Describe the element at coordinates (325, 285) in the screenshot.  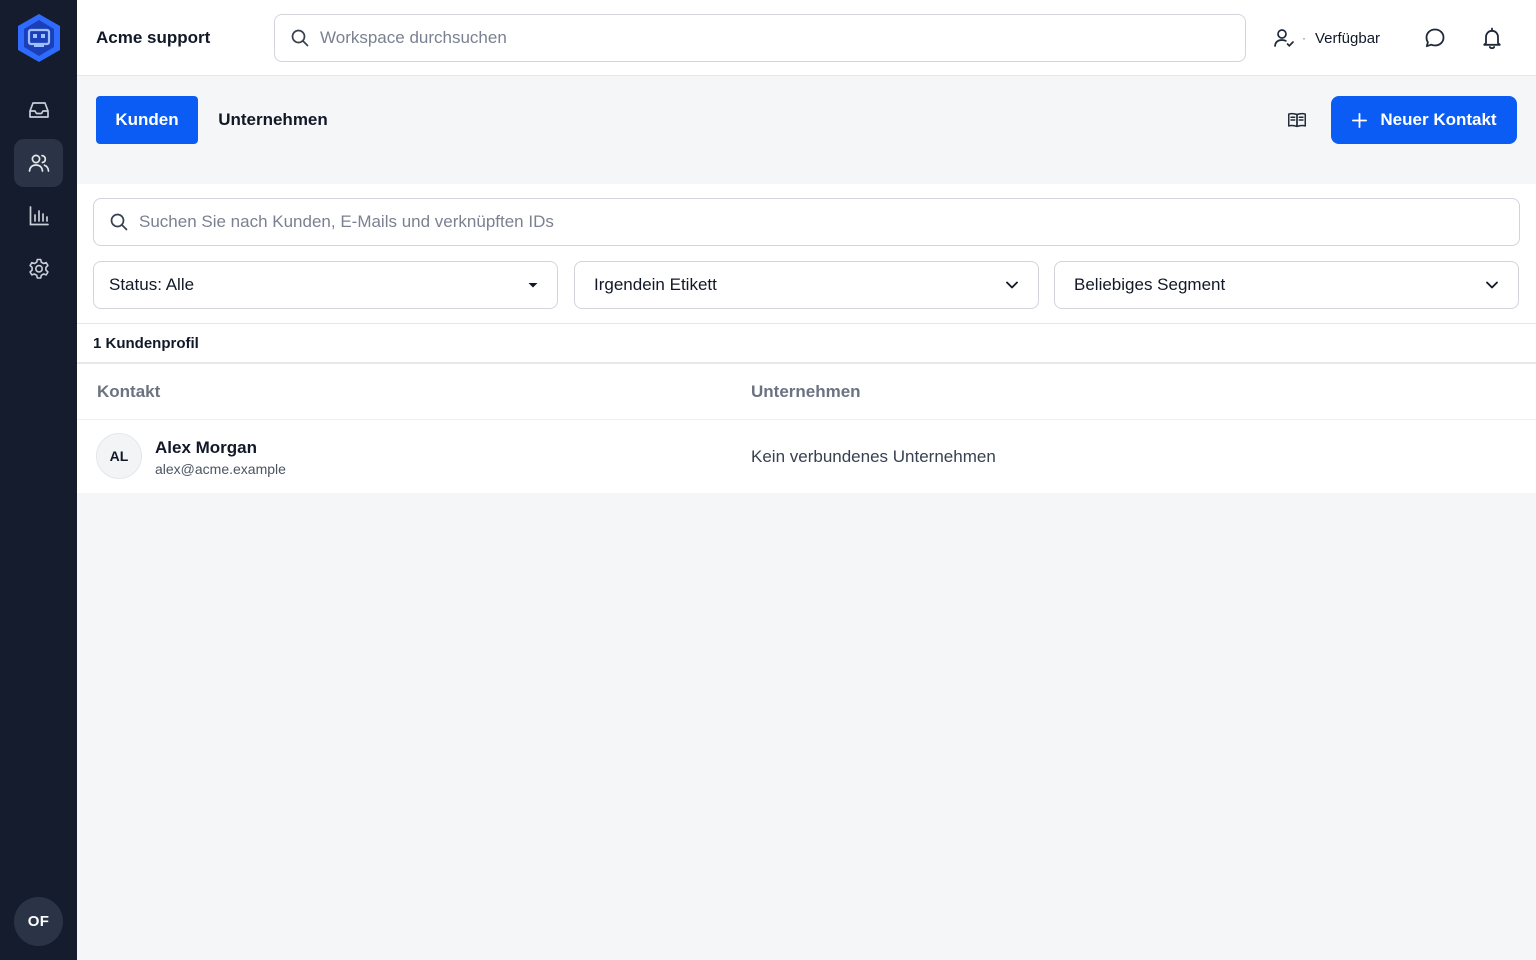
I see `status-filter: Status: Alle` at that location.